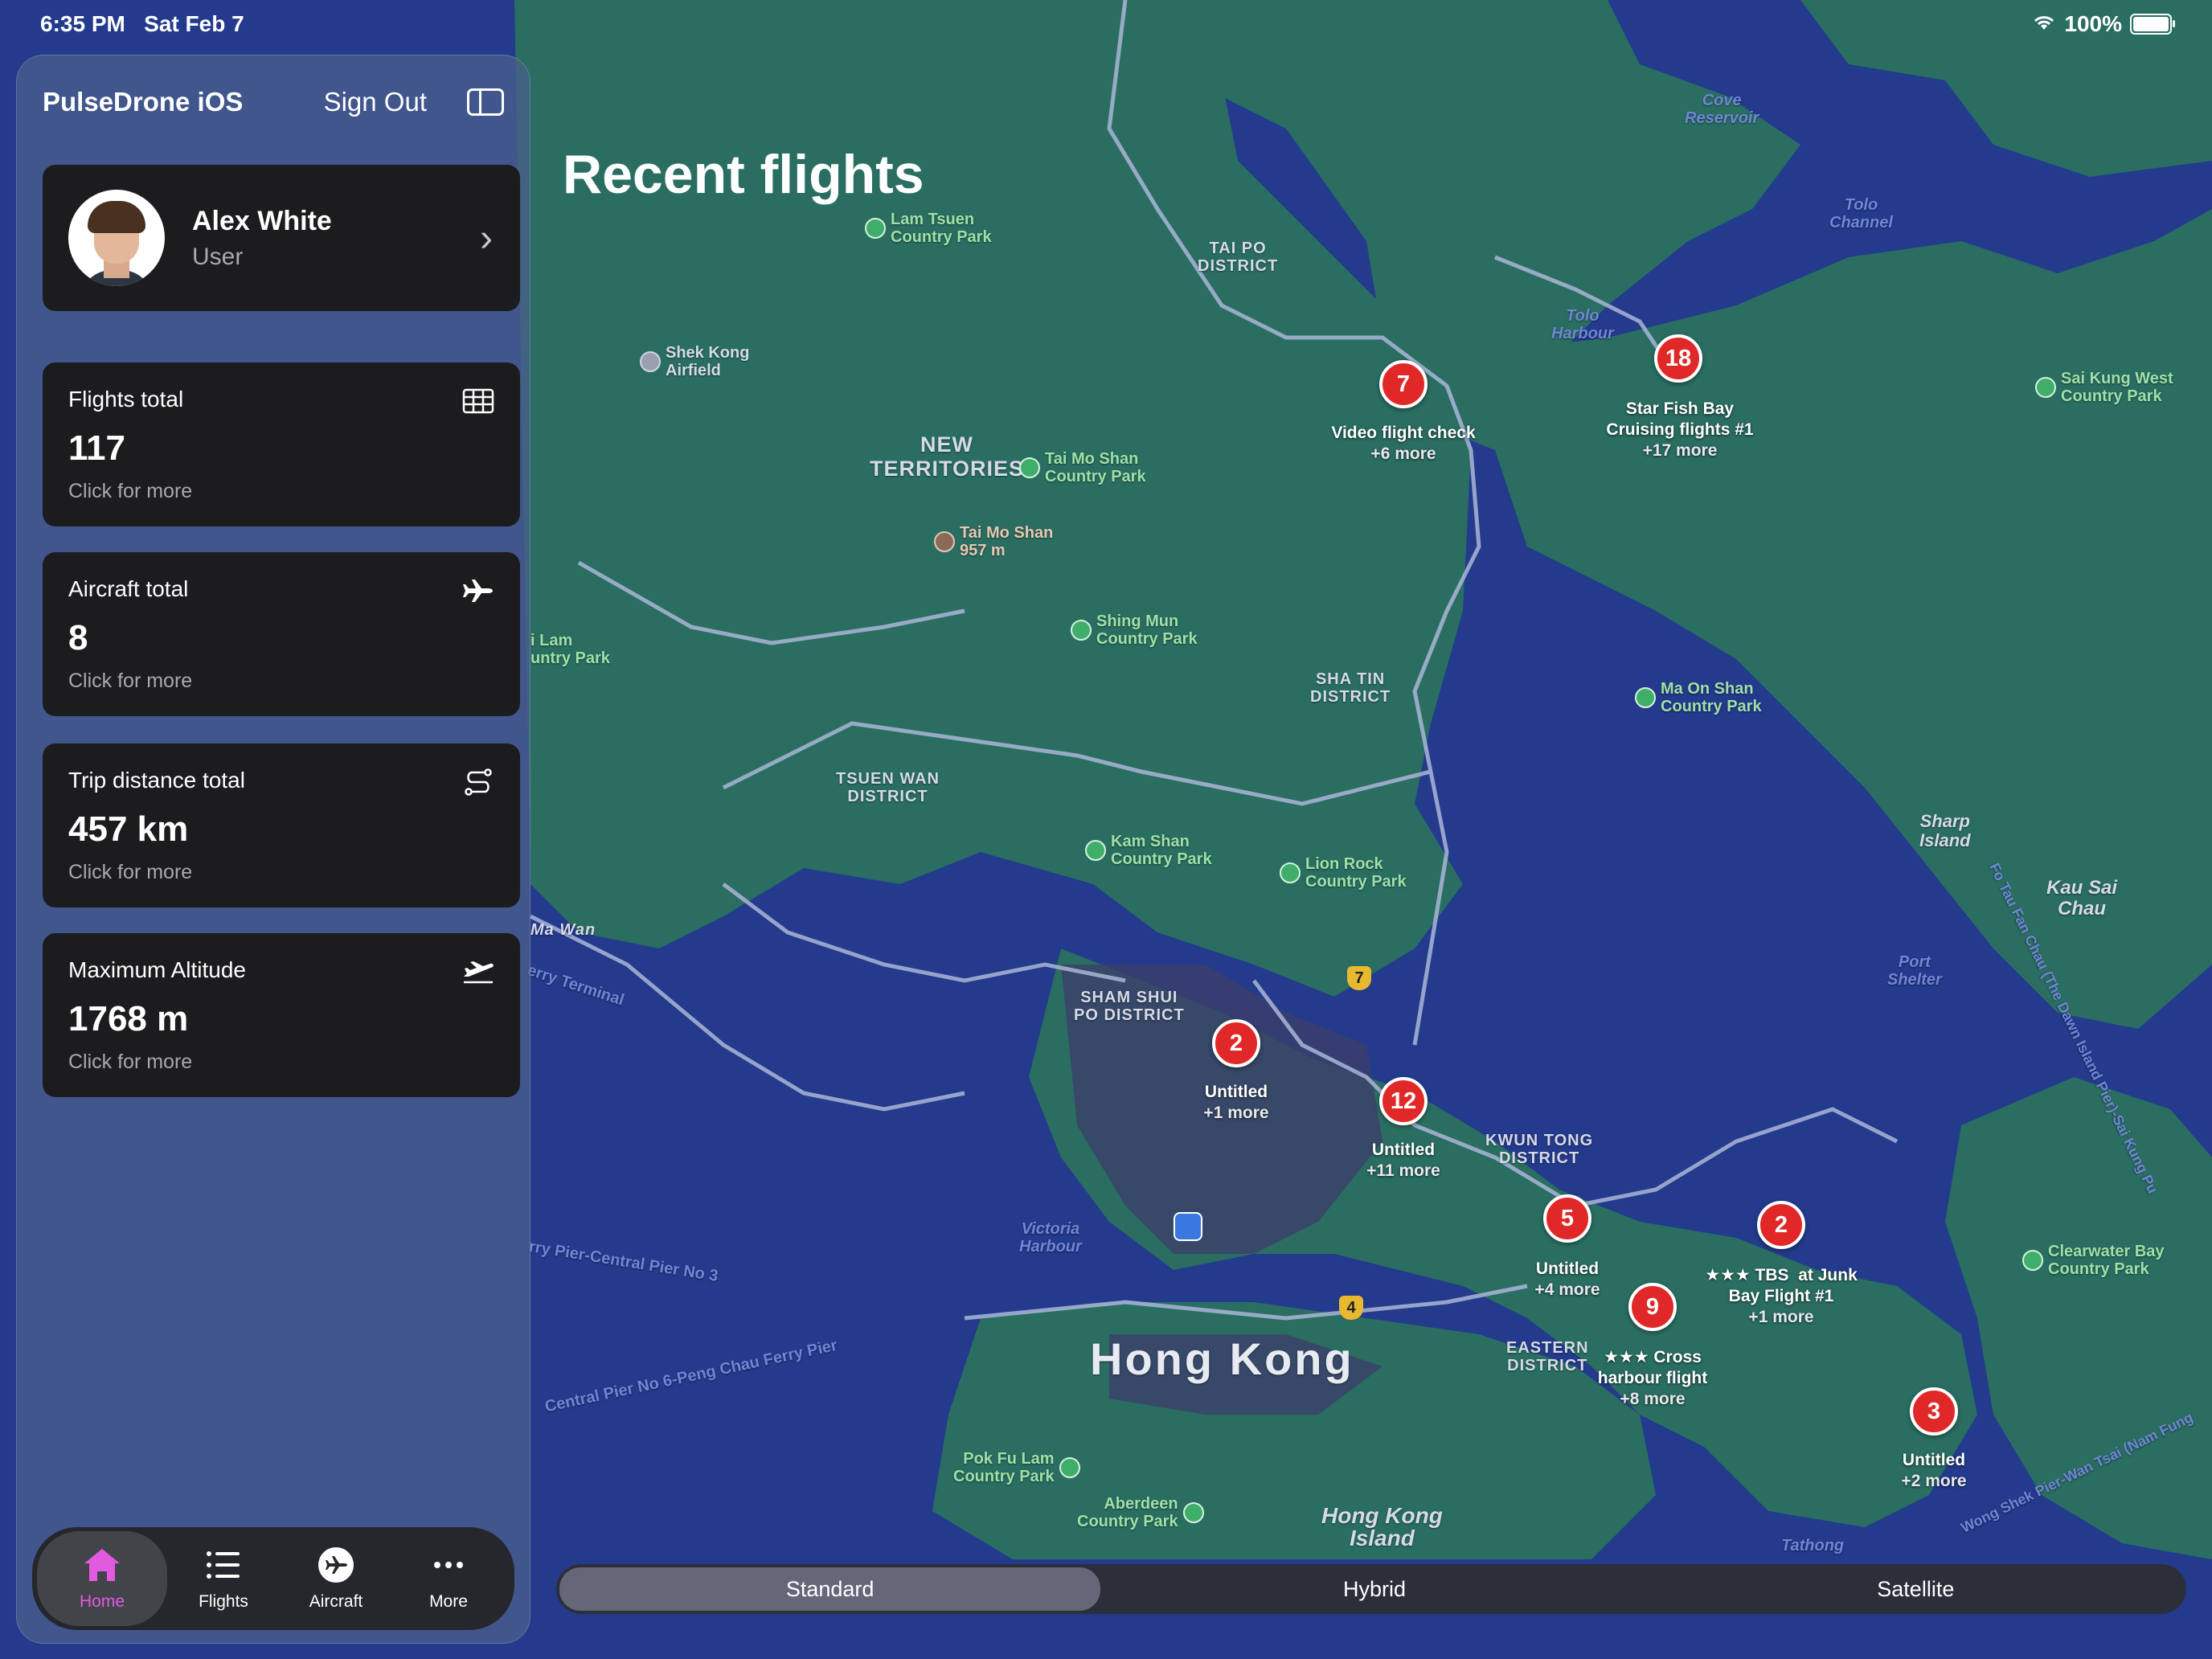 The image size is (2212, 1659). Describe the element at coordinates (1351, 1308) in the screenshot. I see `route-shield-4: 4` at that location.